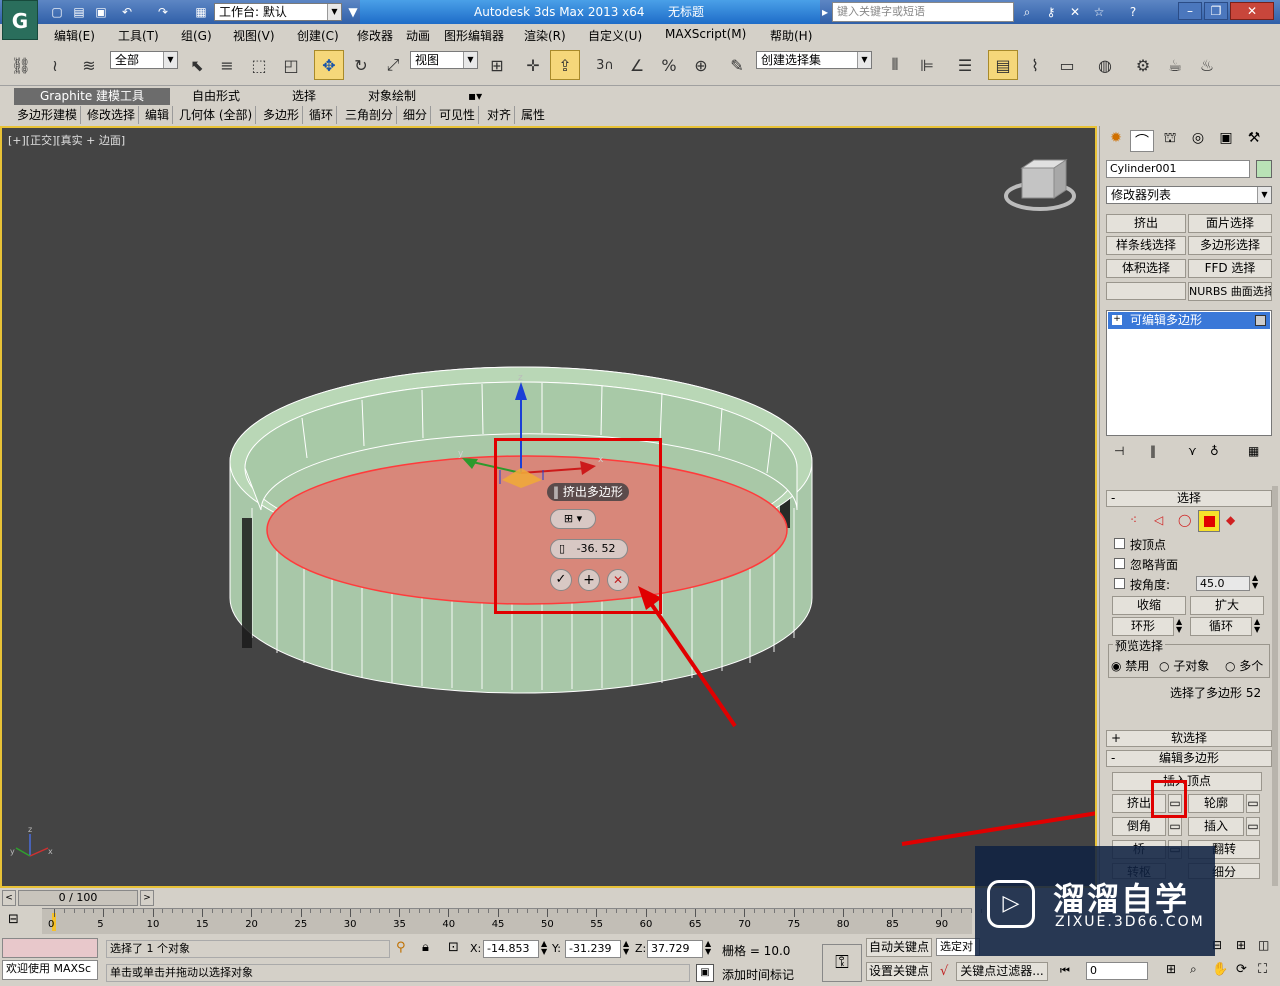  I want to click on caddy-apply-icon: +, so click(589, 580).